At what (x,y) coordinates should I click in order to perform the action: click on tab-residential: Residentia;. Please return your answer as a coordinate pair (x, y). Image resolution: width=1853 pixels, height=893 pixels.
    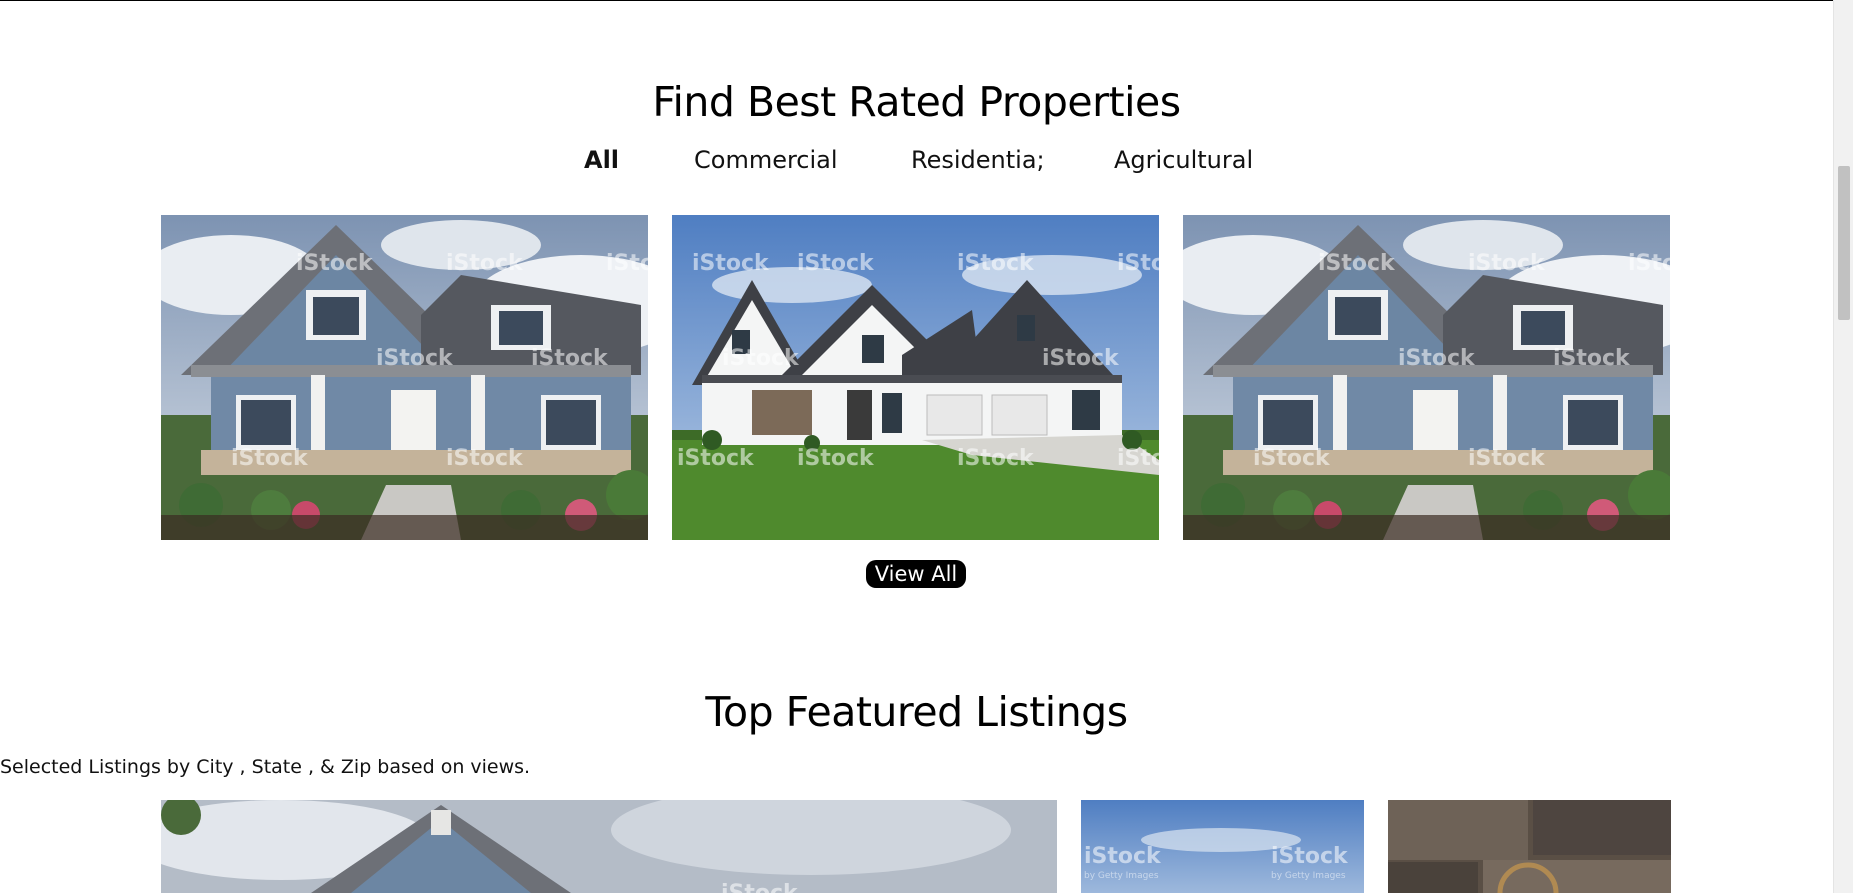
    Looking at the image, I should click on (978, 160).